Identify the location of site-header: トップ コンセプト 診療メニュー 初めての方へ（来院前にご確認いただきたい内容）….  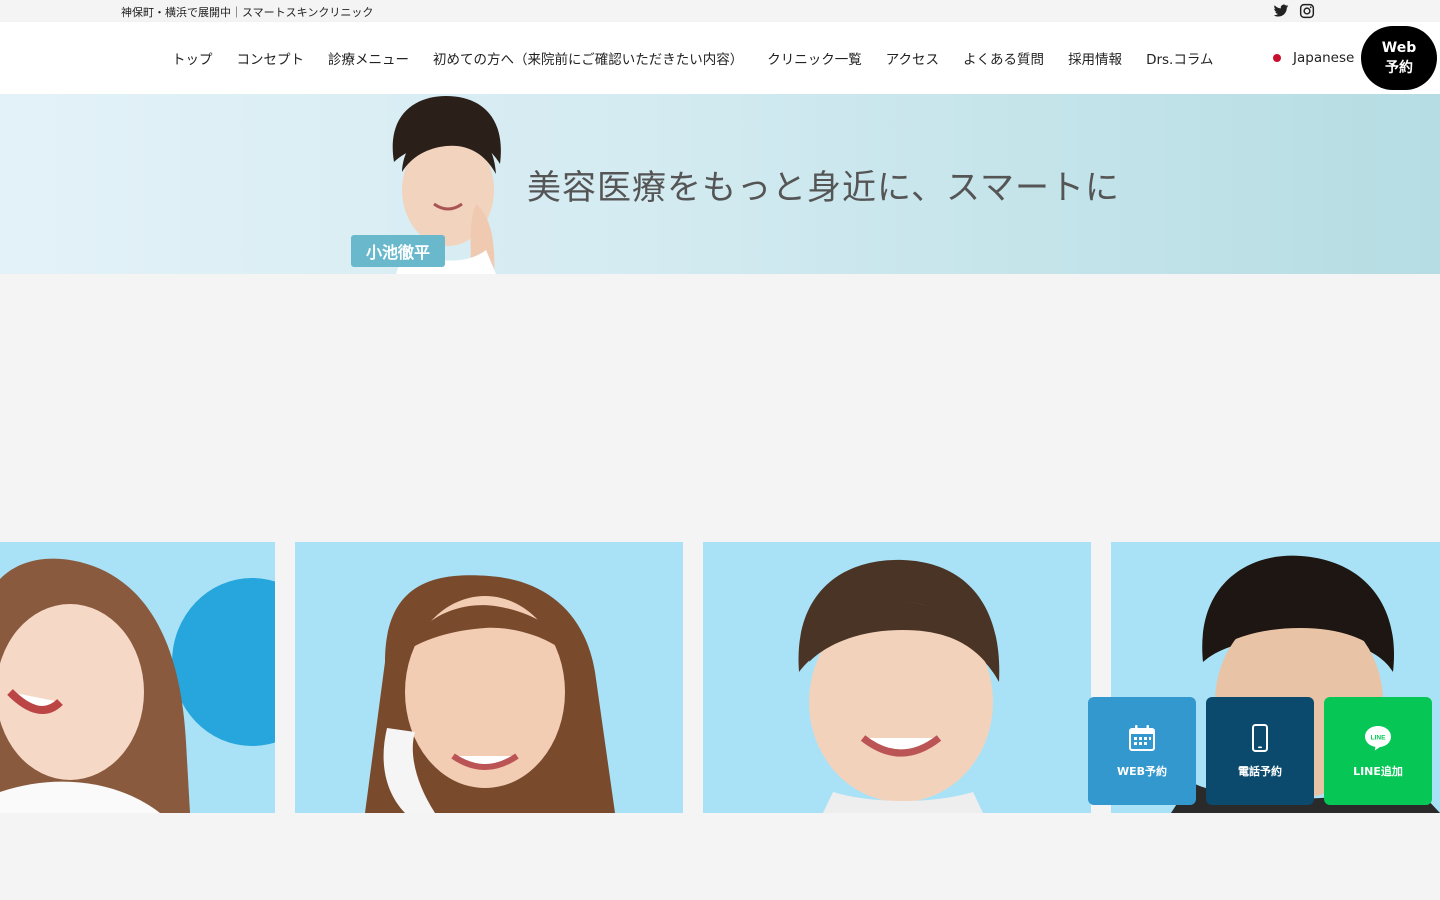
(720, 58).